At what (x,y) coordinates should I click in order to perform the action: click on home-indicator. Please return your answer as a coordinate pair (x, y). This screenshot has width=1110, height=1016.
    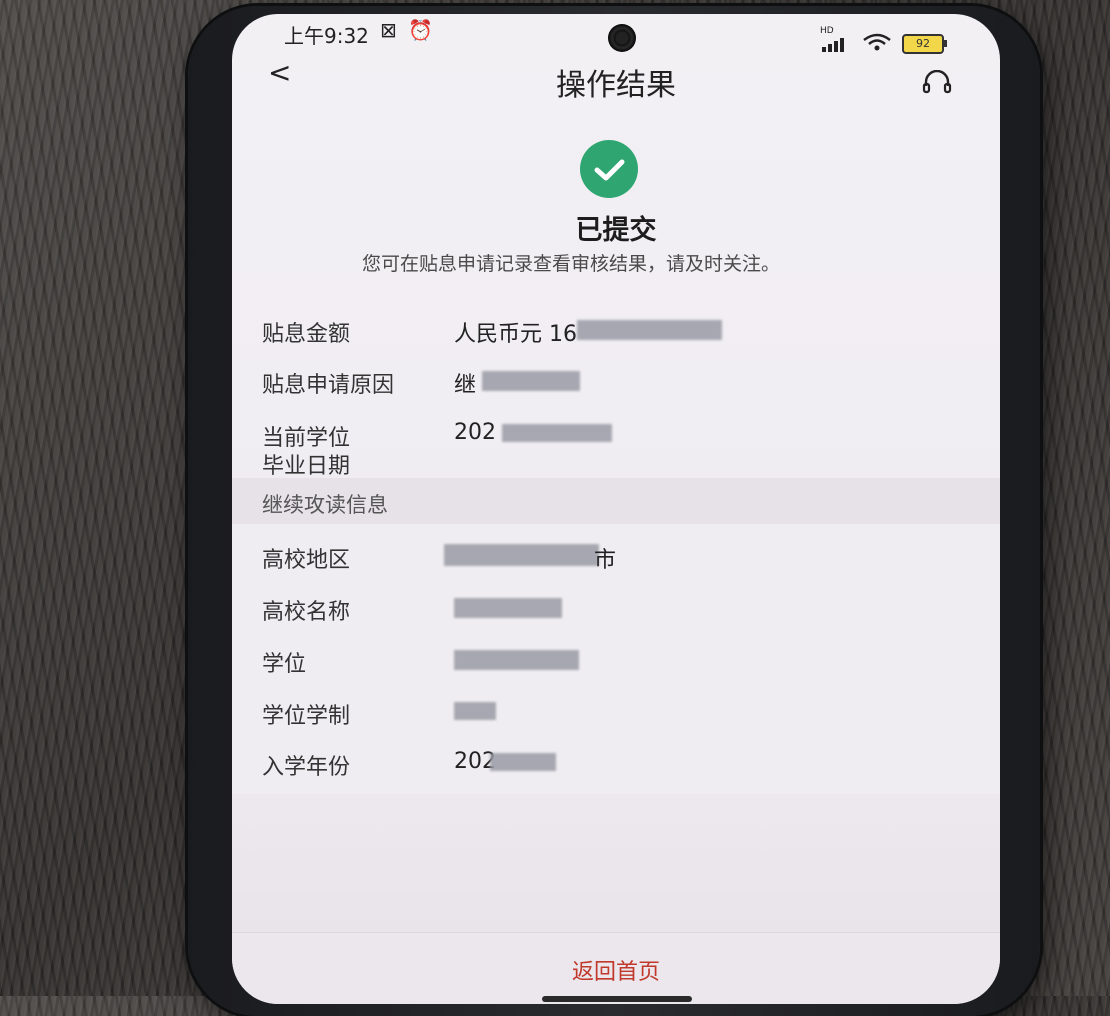
    Looking at the image, I should click on (617, 999).